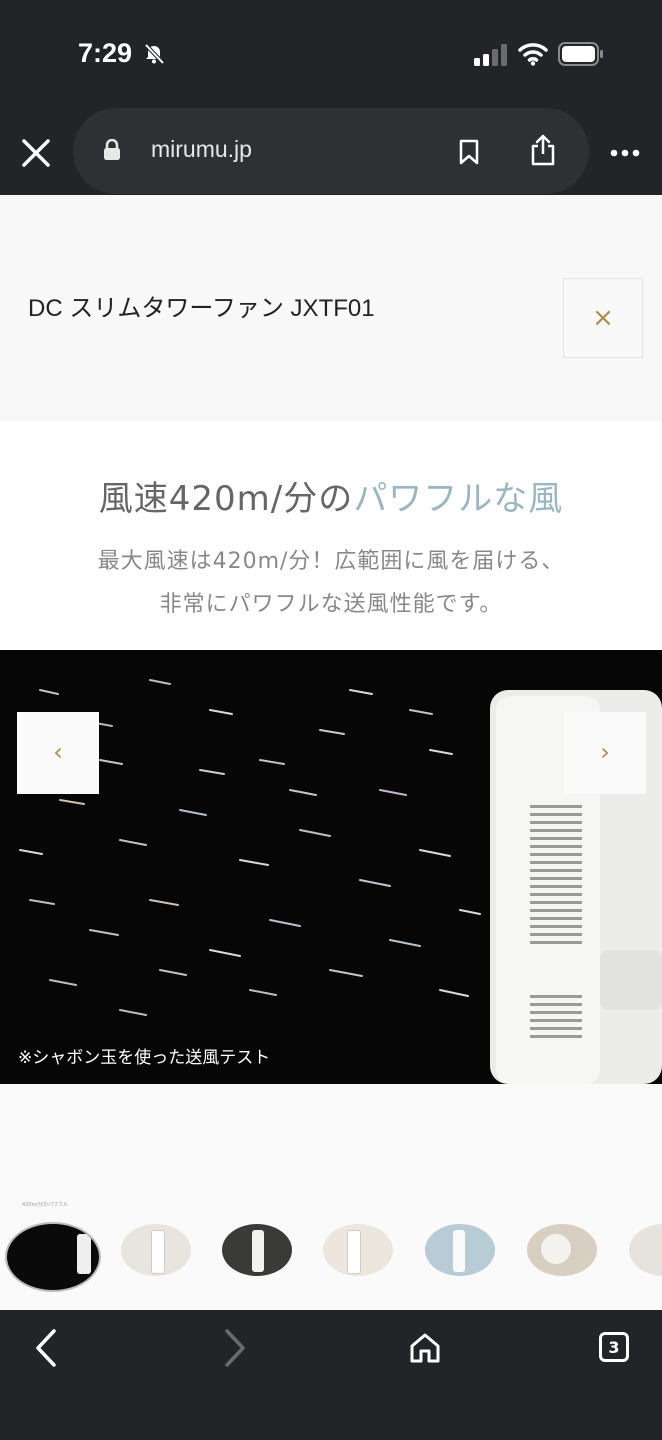 Image resolution: width=662 pixels, height=1440 pixels. I want to click on battery-icon, so click(580, 54).